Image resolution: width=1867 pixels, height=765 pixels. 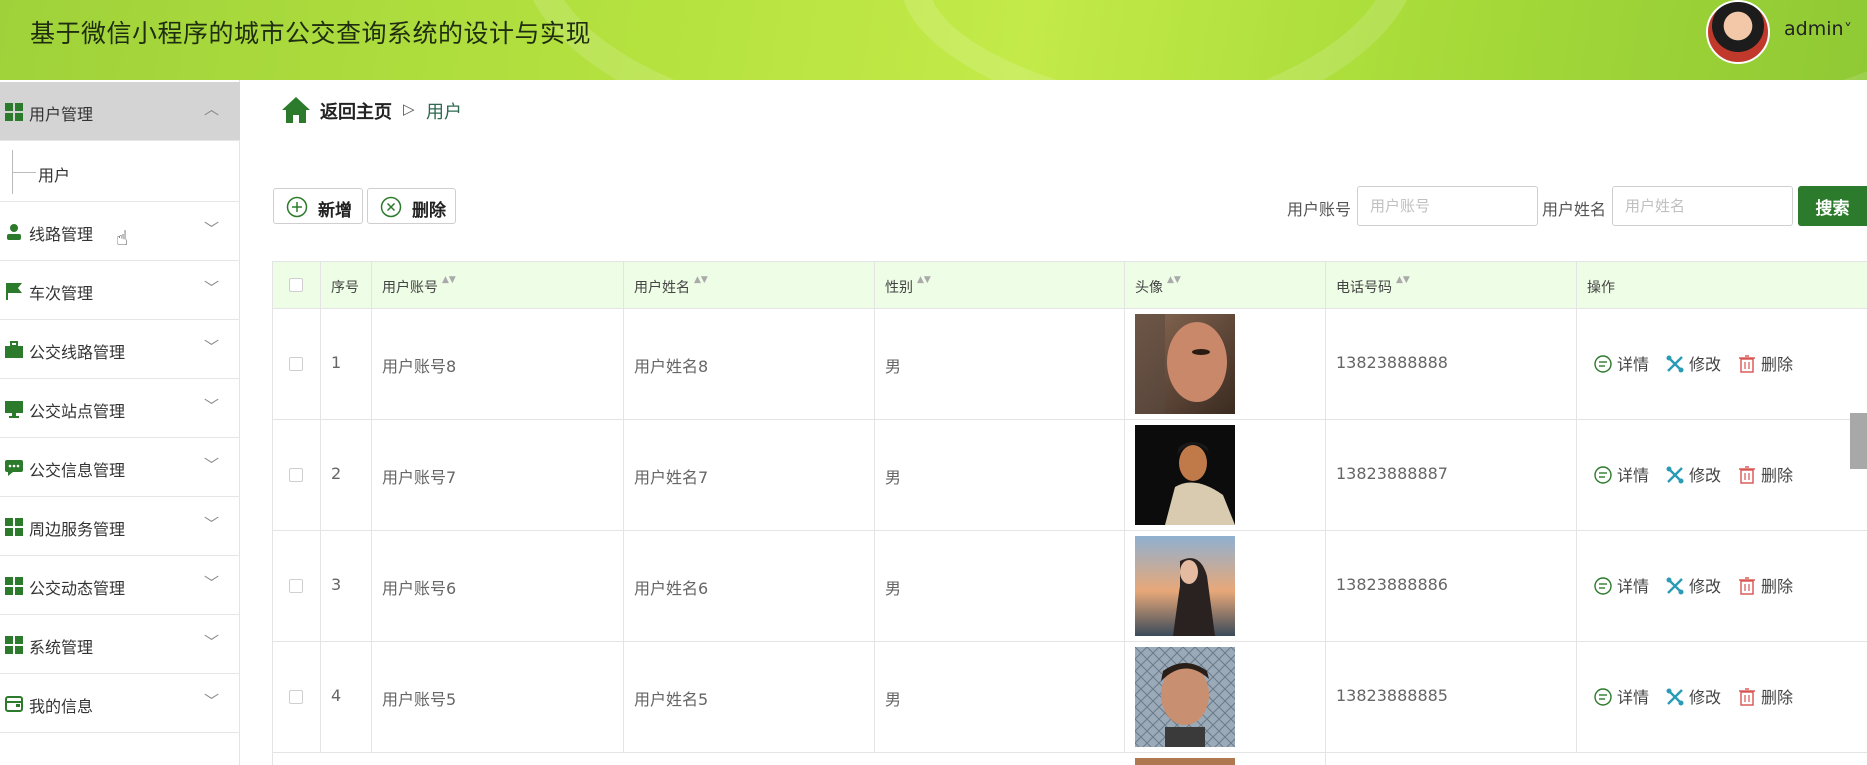 I want to click on sidebar-item-user-management: 用户管理 ︿, so click(x=120, y=111).